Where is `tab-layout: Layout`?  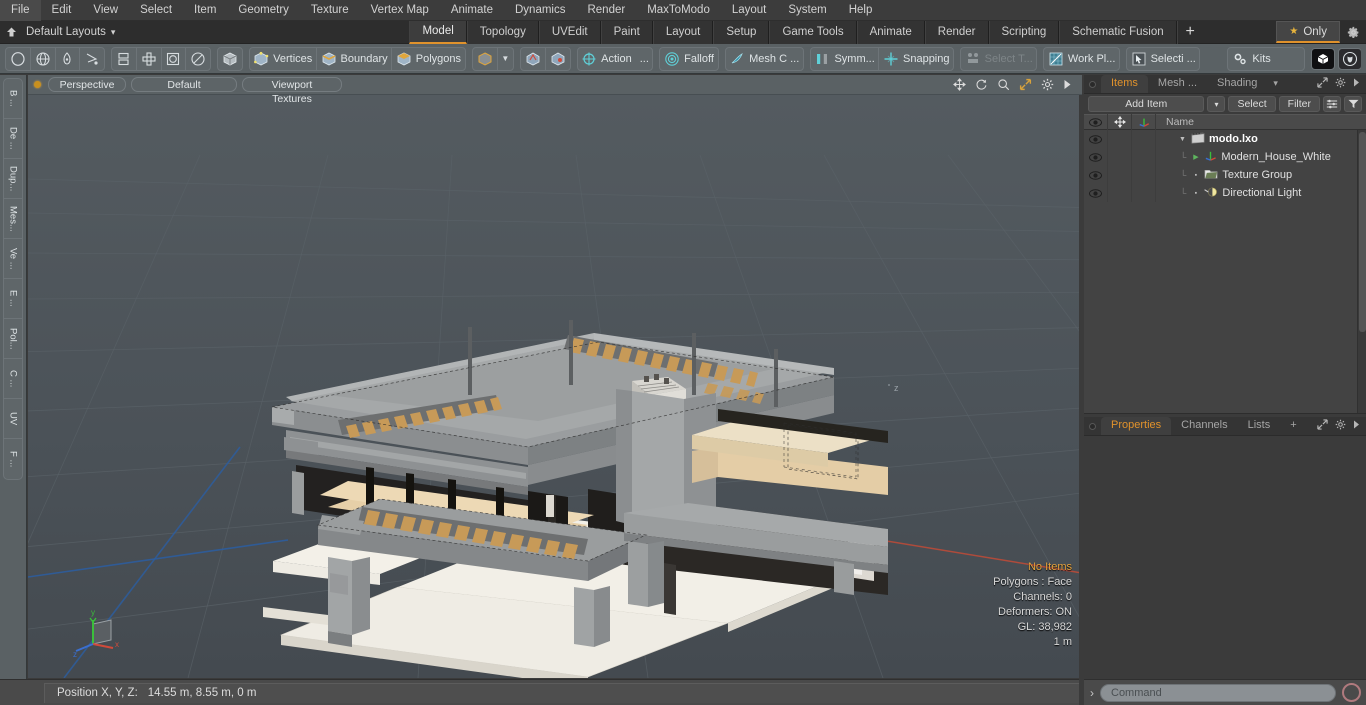
tab-layout: Layout is located at coordinates (683, 32).